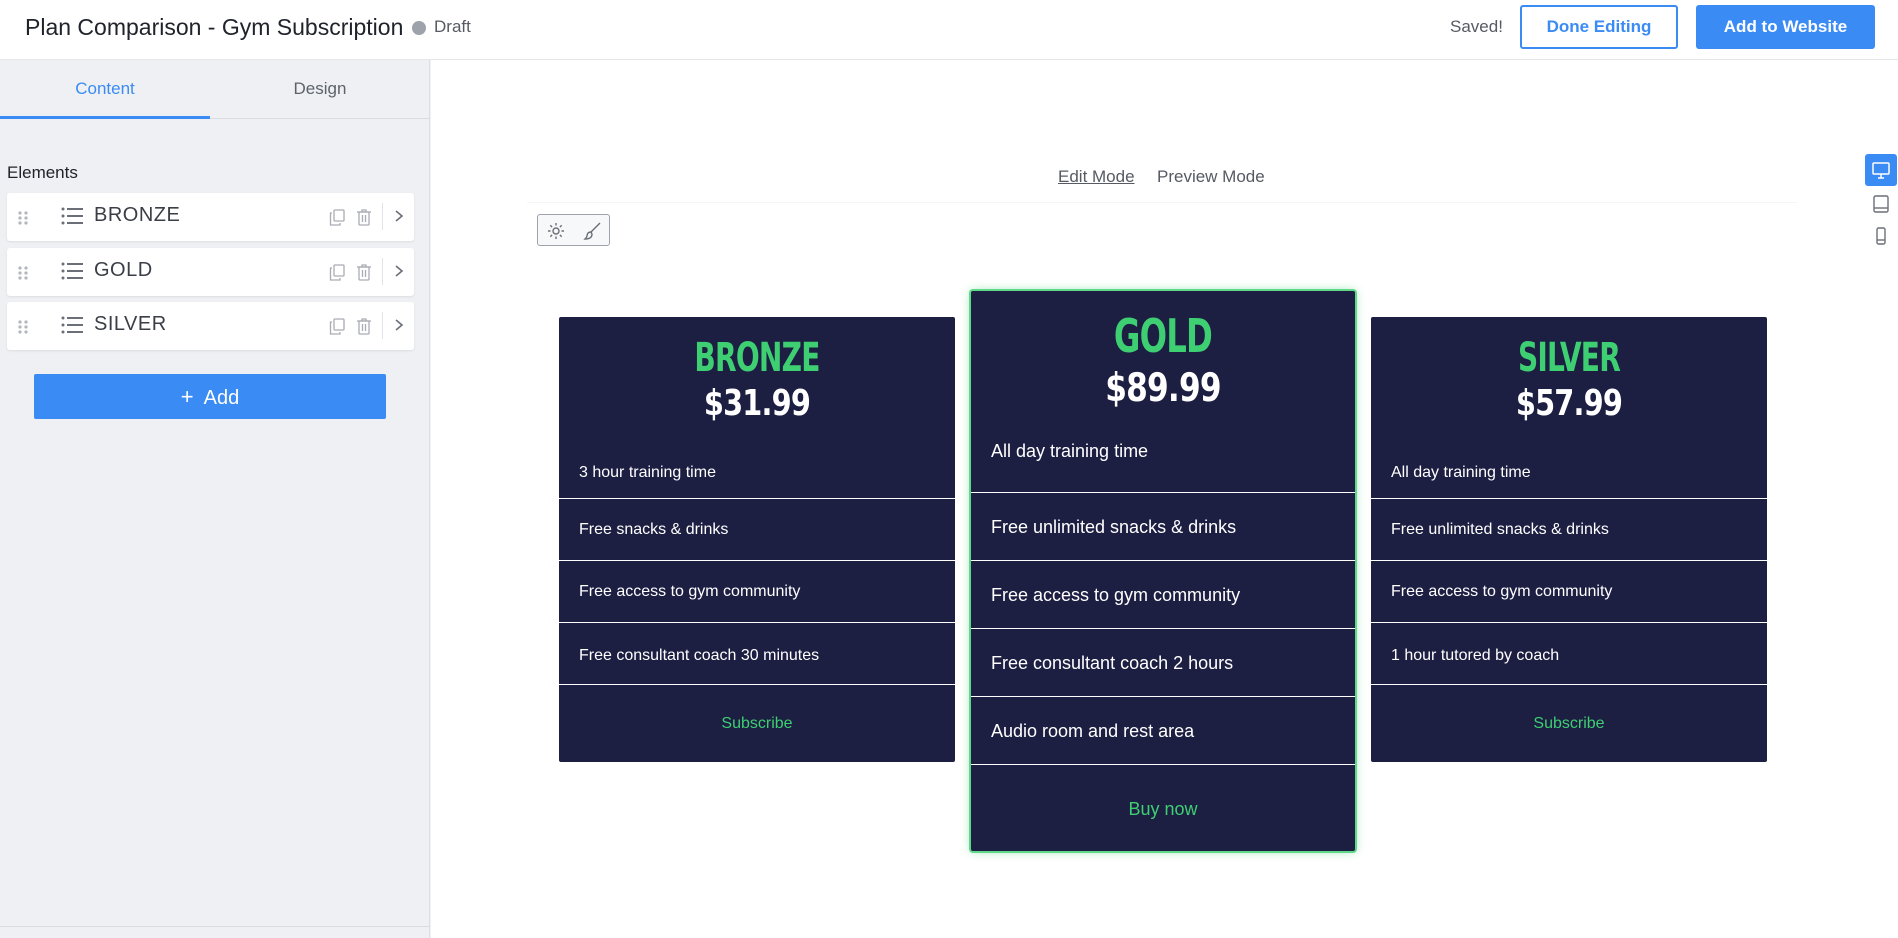 Image resolution: width=1898 pixels, height=938 pixels. I want to click on tablet-icon, so click(1881, 204).